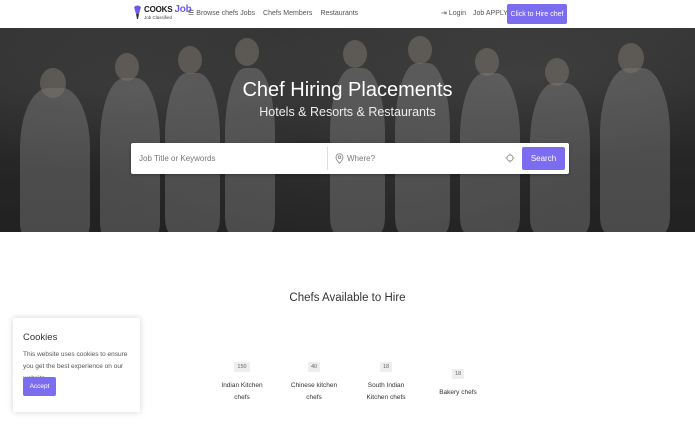 Image resolution: width=695 pixels, height=427 pixels. What do you see at coordinates (229, 158) in the screenshot?
I see `keyword-search-input` at bounding box center [229, 158].